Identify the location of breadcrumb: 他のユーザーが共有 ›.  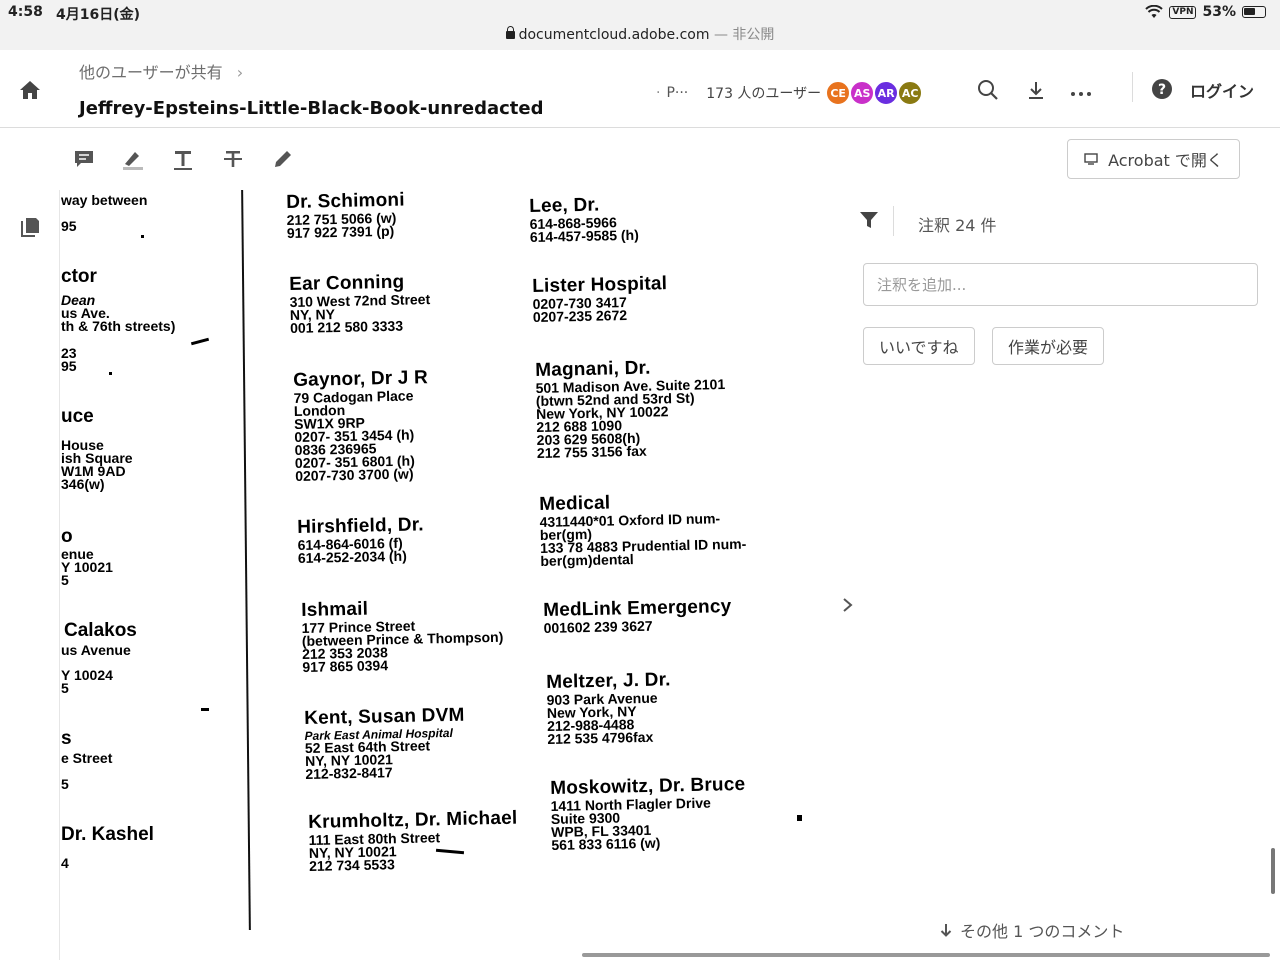
(161, 71).